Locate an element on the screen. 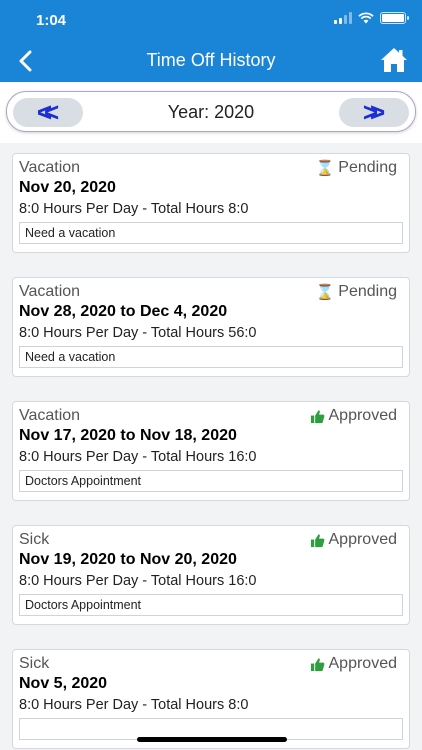 This screenshot has width=422, height=750. cellular-signal-icon is located at coordinates (343, 18).